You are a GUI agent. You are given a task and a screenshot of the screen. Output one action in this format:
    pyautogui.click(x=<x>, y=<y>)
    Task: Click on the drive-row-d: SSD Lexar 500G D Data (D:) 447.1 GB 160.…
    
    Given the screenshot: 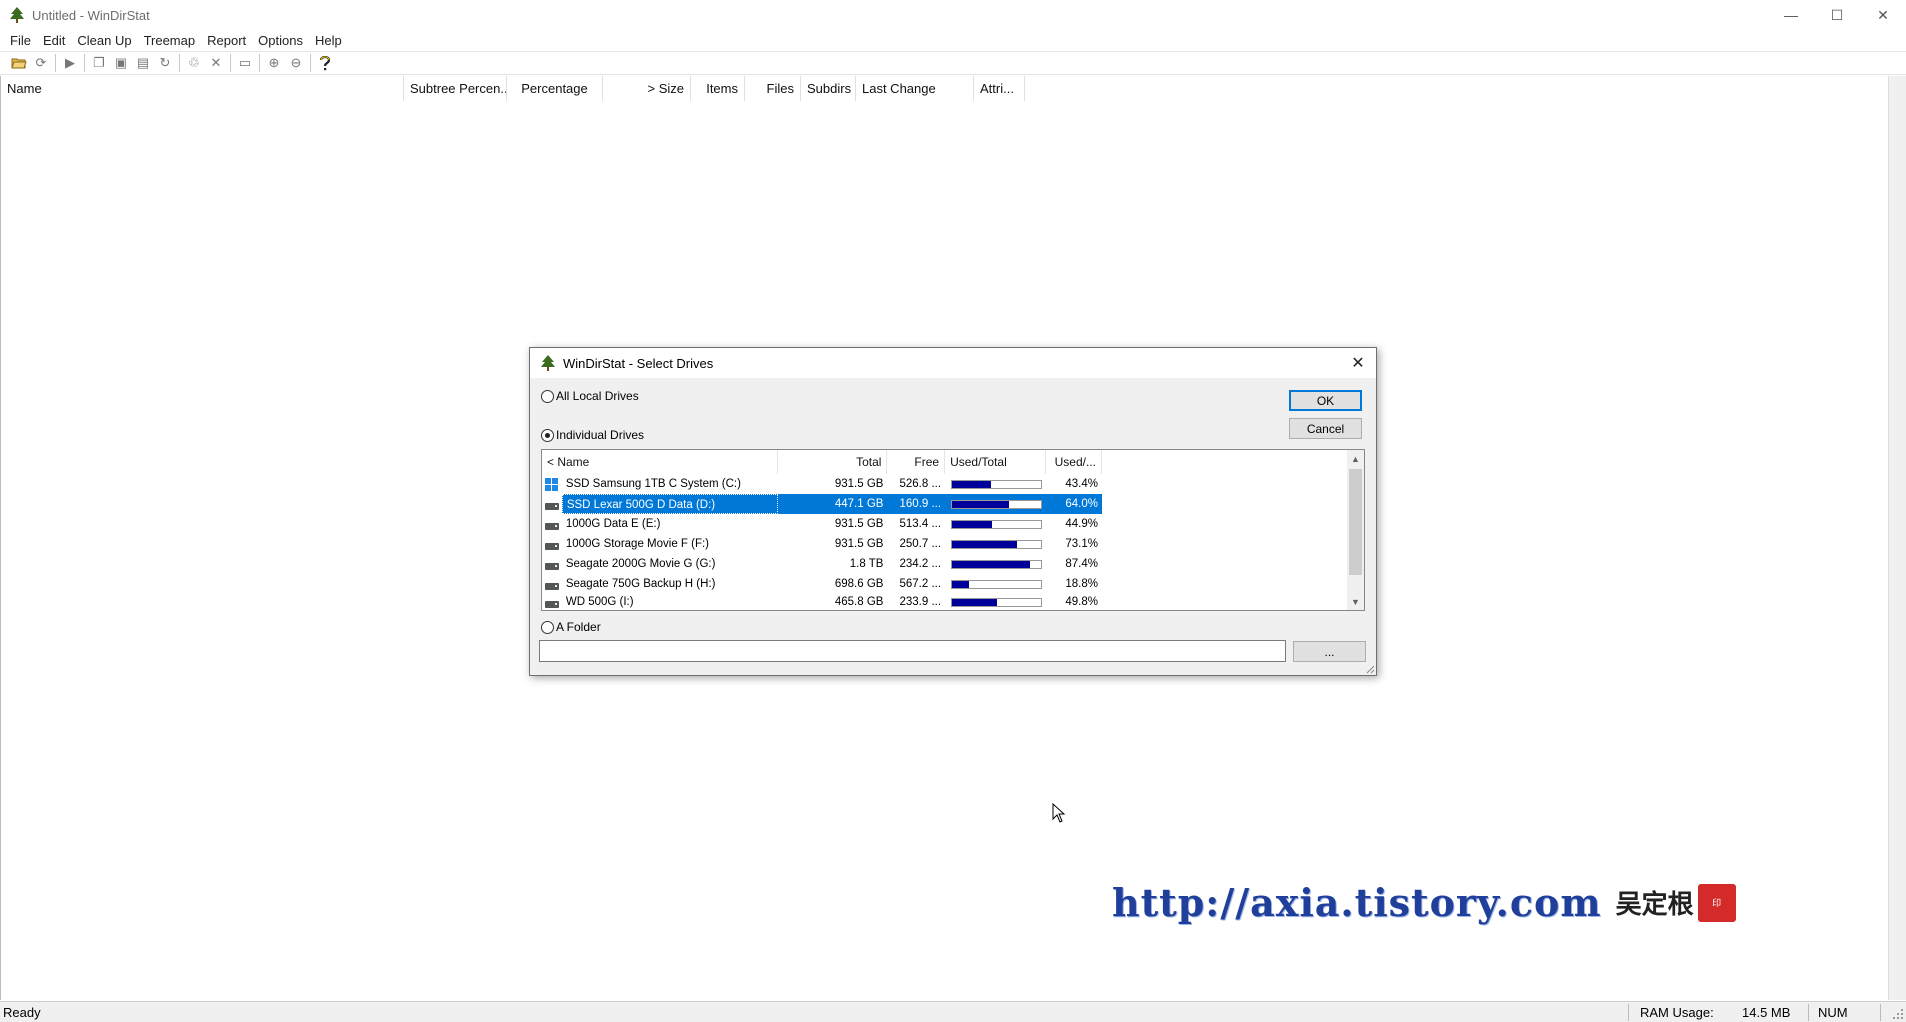 What is the action you would take?
    pyautogui.click(x=822, y=504)
    